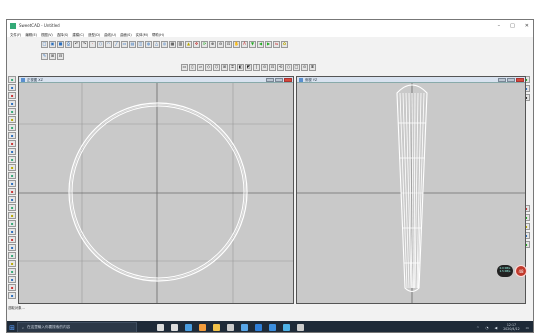 This screenshot has height=335, width=546. Describe the element at coordinates (270, 80) in the screenshot. I see `viewport-minimize-button` at that location.